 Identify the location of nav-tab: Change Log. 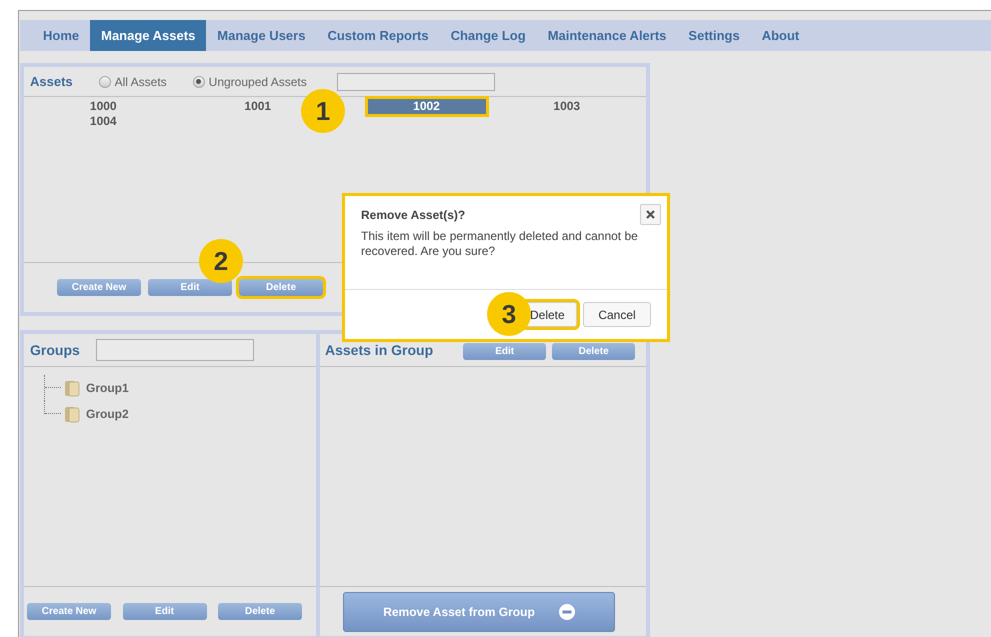
(488, 35).